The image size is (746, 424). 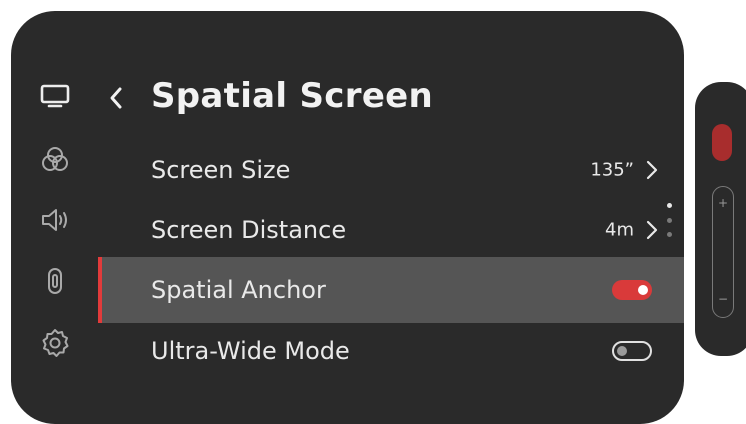 What do you see at coordinates (250, 351) in the screenshot?
I see `menu-item-label: Ultra-Wide Mode` at bounding box center [250, 351].